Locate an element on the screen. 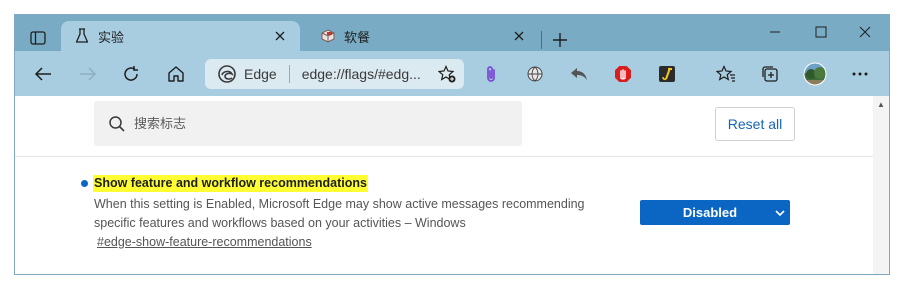 Image resolution: width=905 pixels, height=289 pixels. site-label: Edge is located at coordinates (260, 74).